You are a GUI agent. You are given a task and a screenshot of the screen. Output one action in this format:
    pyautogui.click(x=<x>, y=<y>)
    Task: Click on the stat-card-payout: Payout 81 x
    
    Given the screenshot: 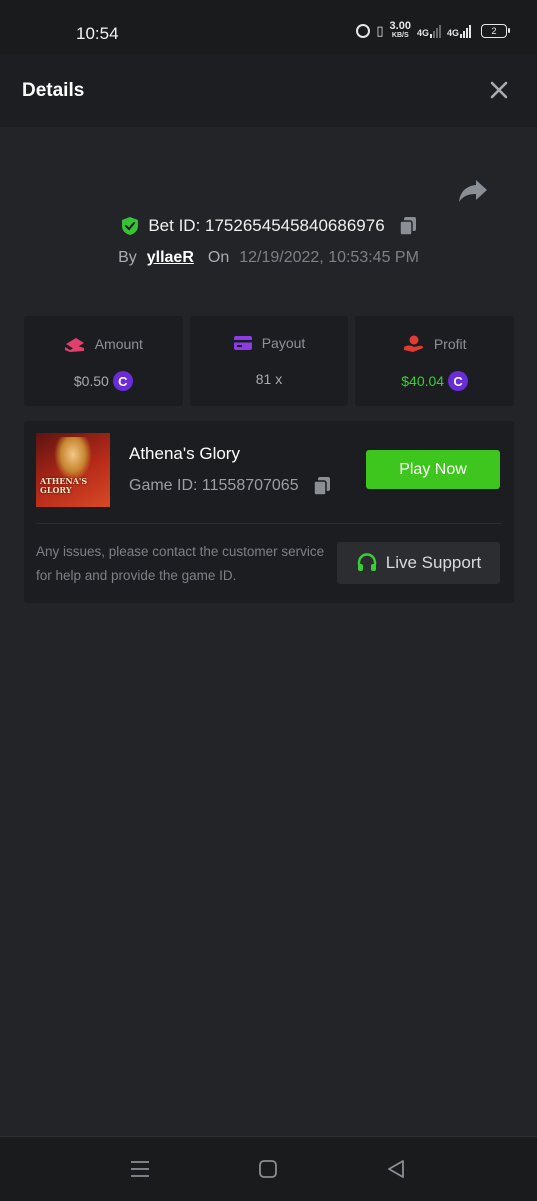 What is the action you would take?
    pyautogui.click(x=269, y=361)
    